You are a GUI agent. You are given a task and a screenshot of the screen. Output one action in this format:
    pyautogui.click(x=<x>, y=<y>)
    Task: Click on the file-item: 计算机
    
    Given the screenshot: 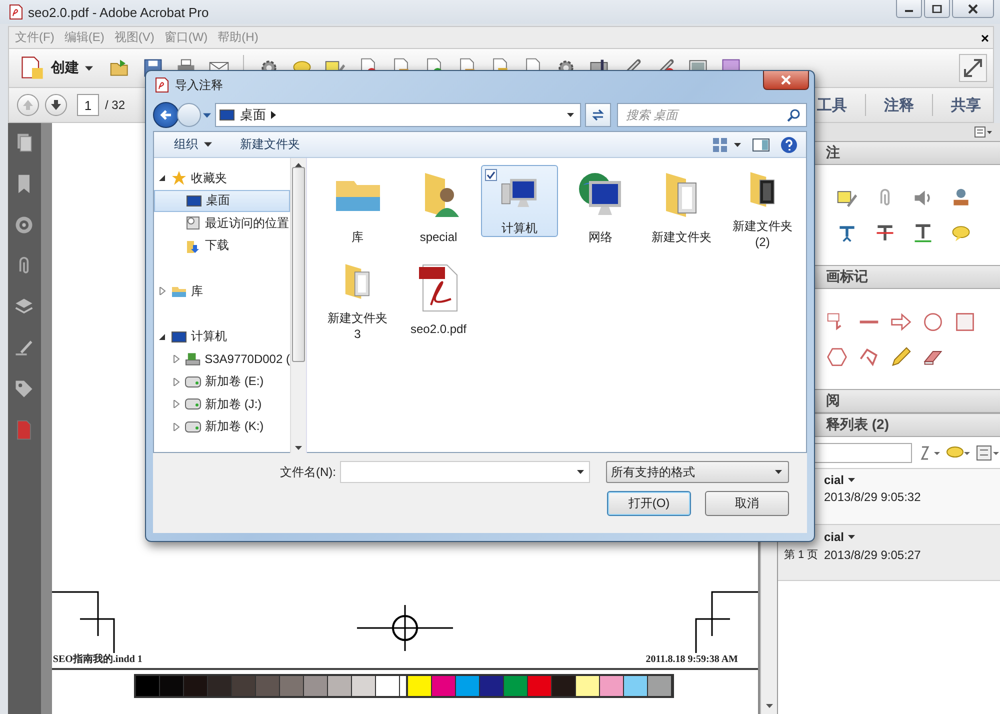 What is the action you would take?
    pyautogui.click(x=519, y=201)
    